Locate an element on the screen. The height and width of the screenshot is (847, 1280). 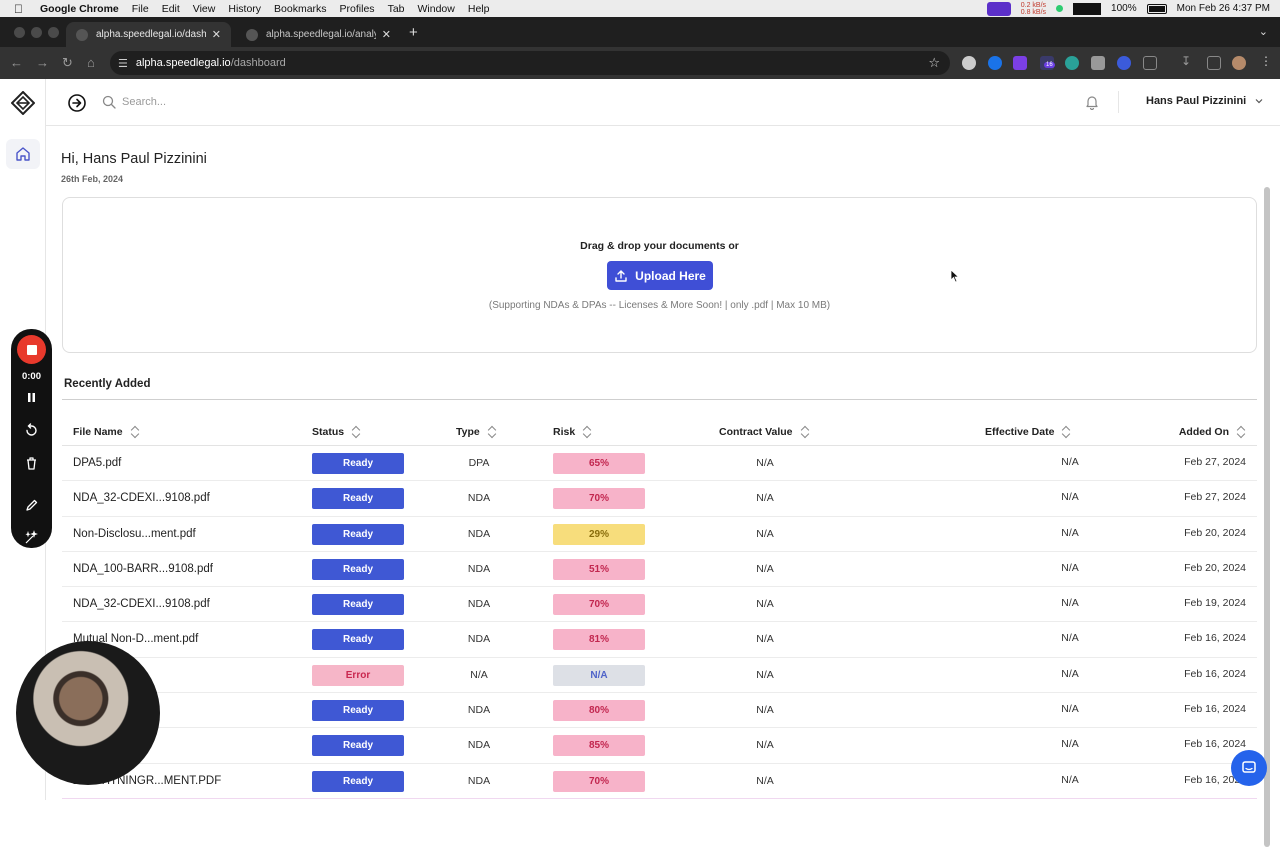
column-risk: Risk is located at coordinates (572, 431).